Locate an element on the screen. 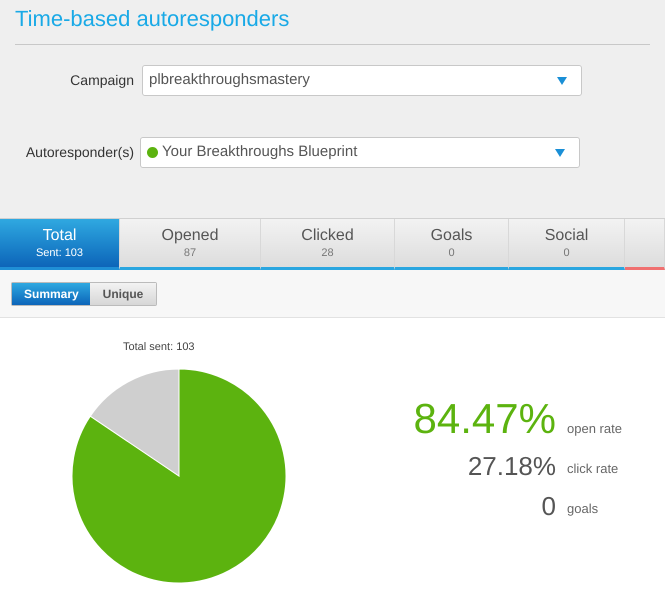 The image size is (665, 602). toggle-button: Summary is located at coordinates (51, 293).